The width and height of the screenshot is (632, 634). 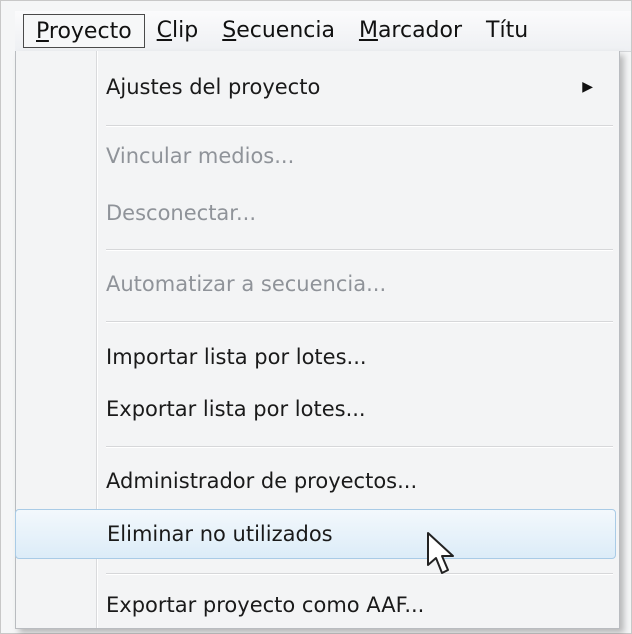 What do you see at coordinates (42, 31) in the screenshot?
I see `mnemonic-p: P` at bounding box center [42, 31].